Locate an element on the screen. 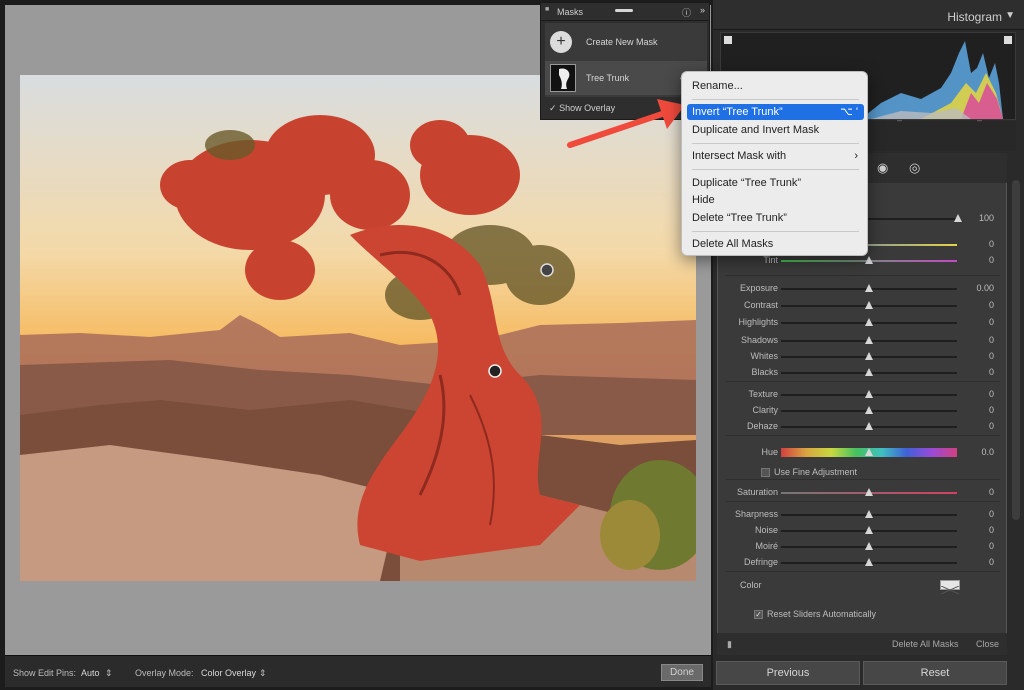 The image size is (1024, 690). clipping-highlight-icon is located at coordinates (1008, 40).